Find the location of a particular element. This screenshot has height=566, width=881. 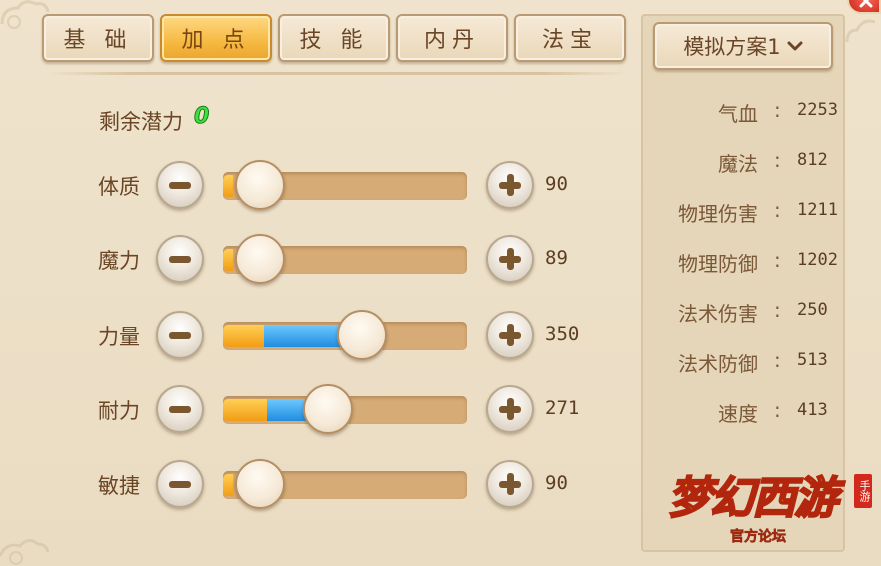

attr-row-hp: 气血 : 2253 is located at coordinates (744, 113).